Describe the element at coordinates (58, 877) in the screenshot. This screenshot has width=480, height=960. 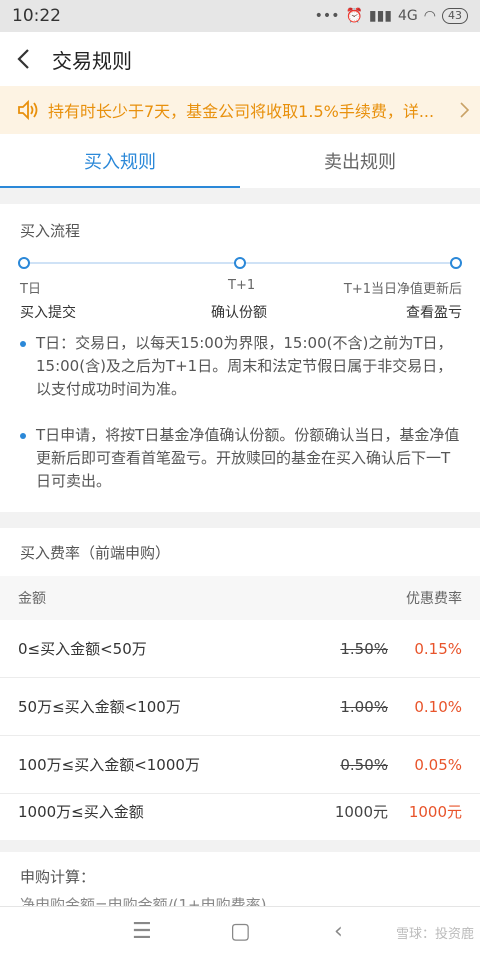
I see `calc-title: 申购计算：` at that location.